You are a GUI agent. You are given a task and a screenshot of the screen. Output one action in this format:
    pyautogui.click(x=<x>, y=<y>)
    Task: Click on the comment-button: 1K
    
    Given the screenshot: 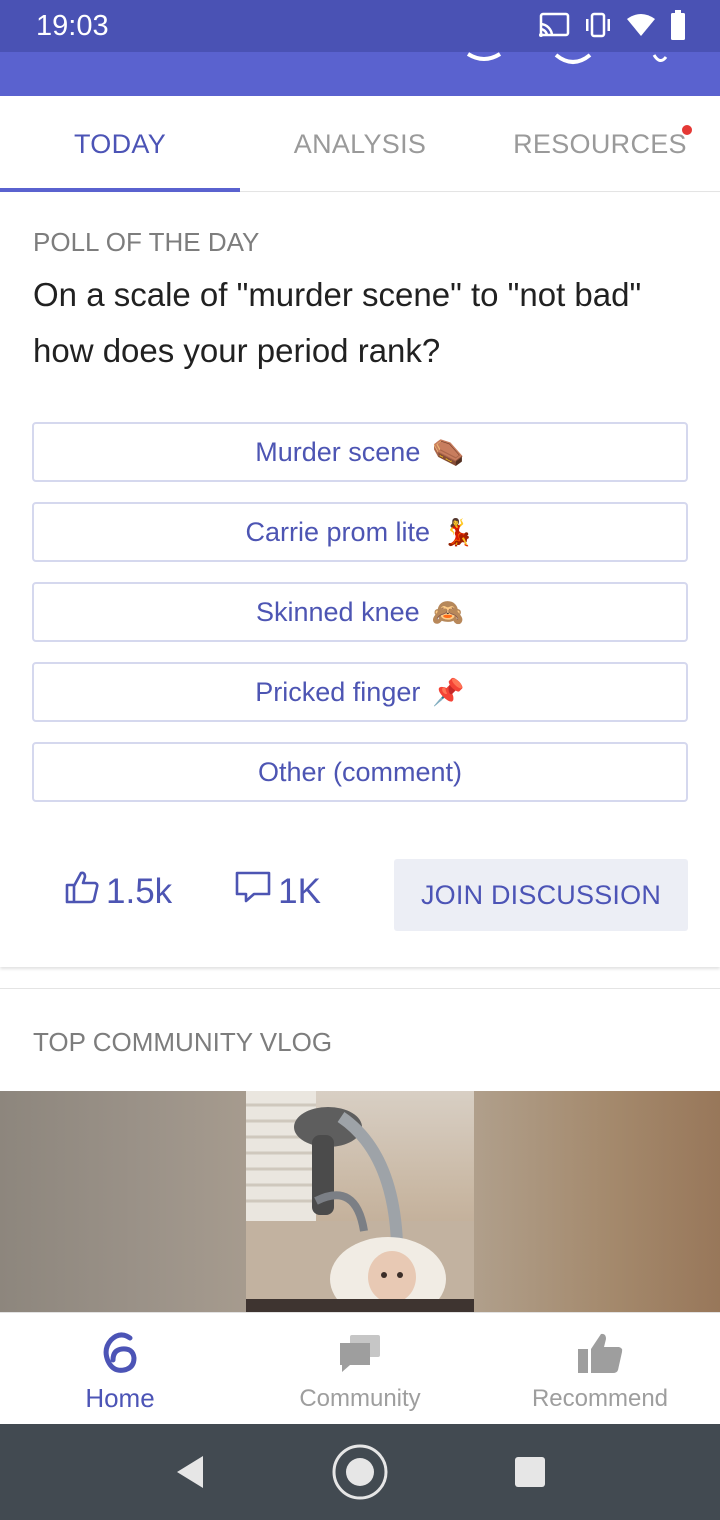 What is the action you would take?
    pyautogui.click(x=277, y=891)
    